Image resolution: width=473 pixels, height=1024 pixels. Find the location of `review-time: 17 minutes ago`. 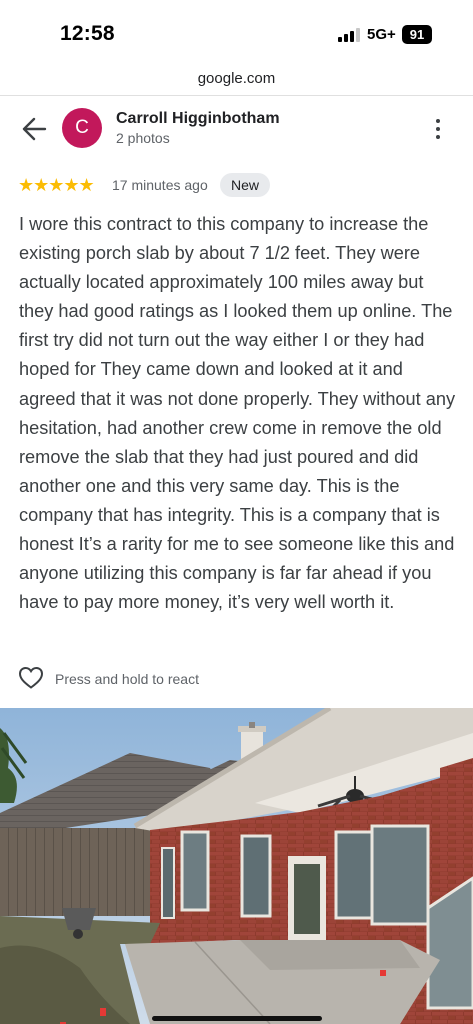

review-time: 17 minutes ago is located at coordinates (160, 185).